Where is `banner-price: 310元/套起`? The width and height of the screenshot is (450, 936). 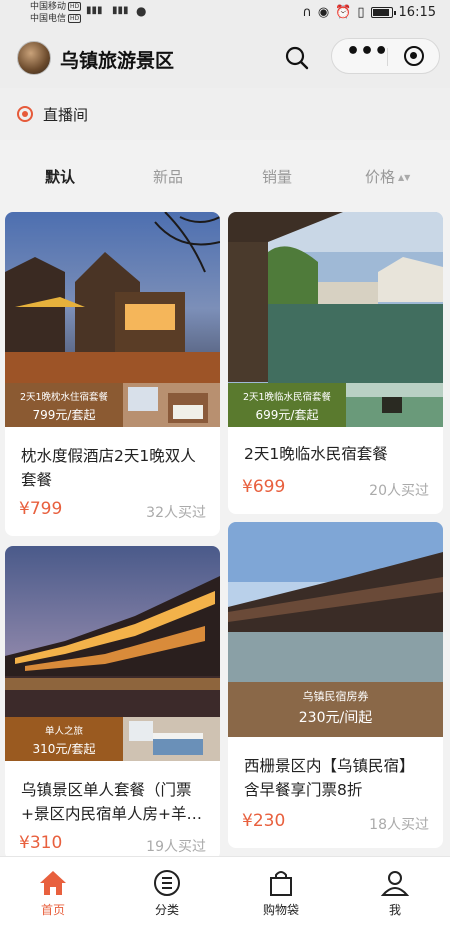
banner-price: 310元/套起 is located at coordinates (64, 749).